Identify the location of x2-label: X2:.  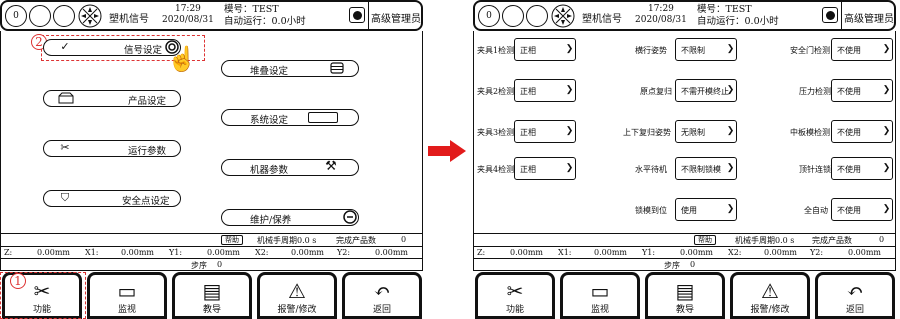
(735, 252).